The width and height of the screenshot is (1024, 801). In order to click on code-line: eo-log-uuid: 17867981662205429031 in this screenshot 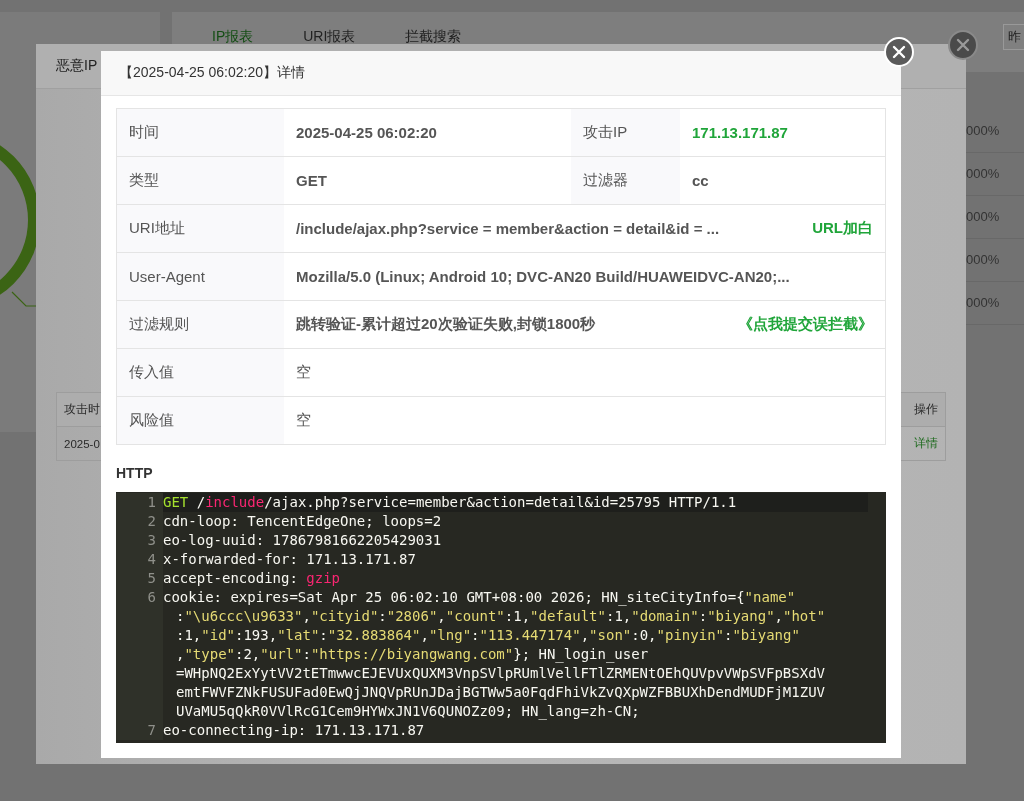, I will do `click(303, 540)`.